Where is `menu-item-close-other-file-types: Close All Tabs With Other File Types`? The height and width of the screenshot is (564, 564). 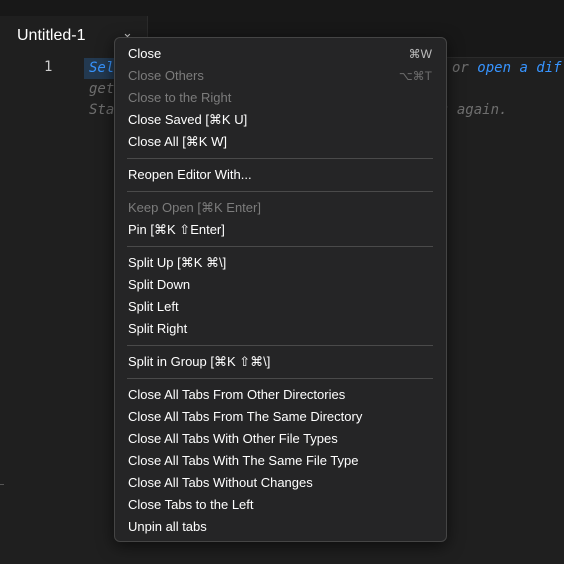 menu-item-close-other-file-types: Close All Tabs With Other File Types is located at coordinates (280, 439).